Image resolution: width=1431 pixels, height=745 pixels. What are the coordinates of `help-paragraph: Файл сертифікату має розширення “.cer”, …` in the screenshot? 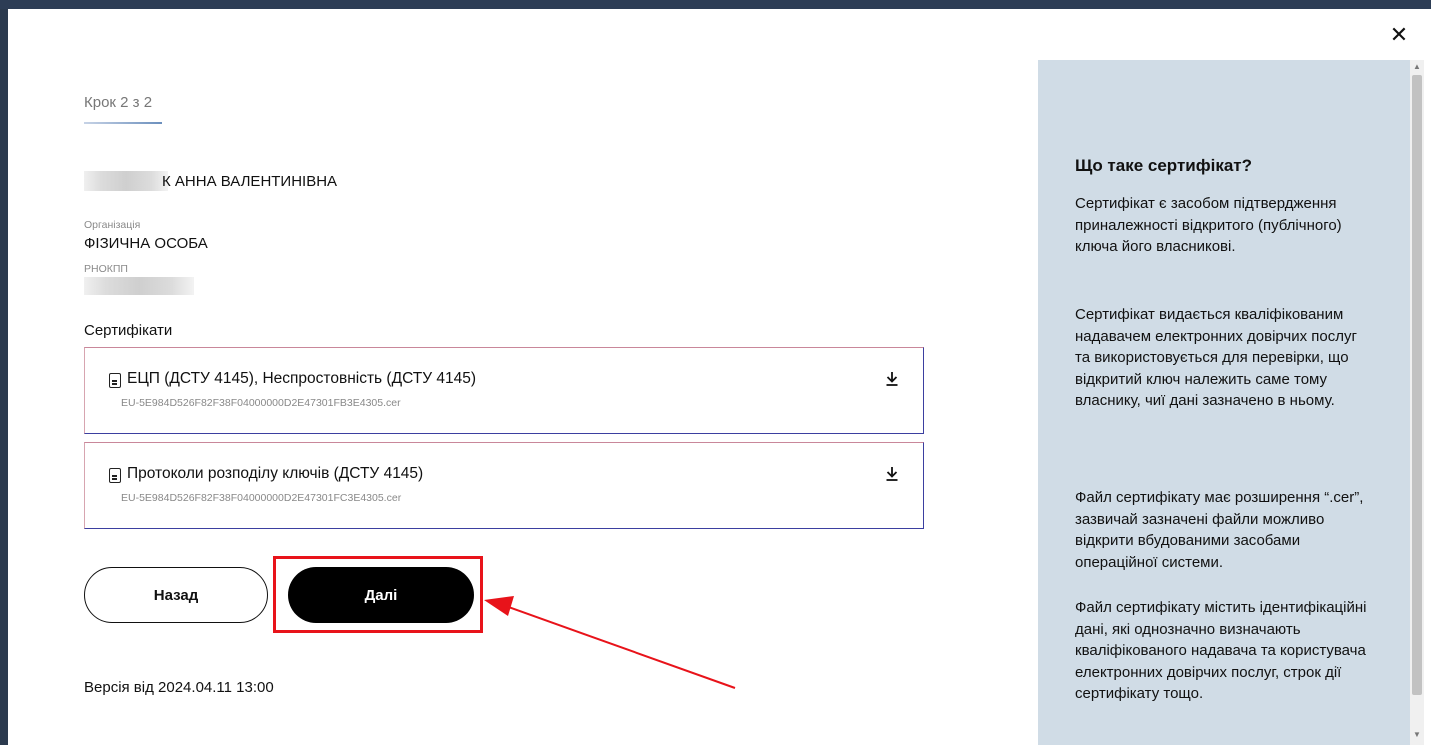 It's located at (1219, 530).